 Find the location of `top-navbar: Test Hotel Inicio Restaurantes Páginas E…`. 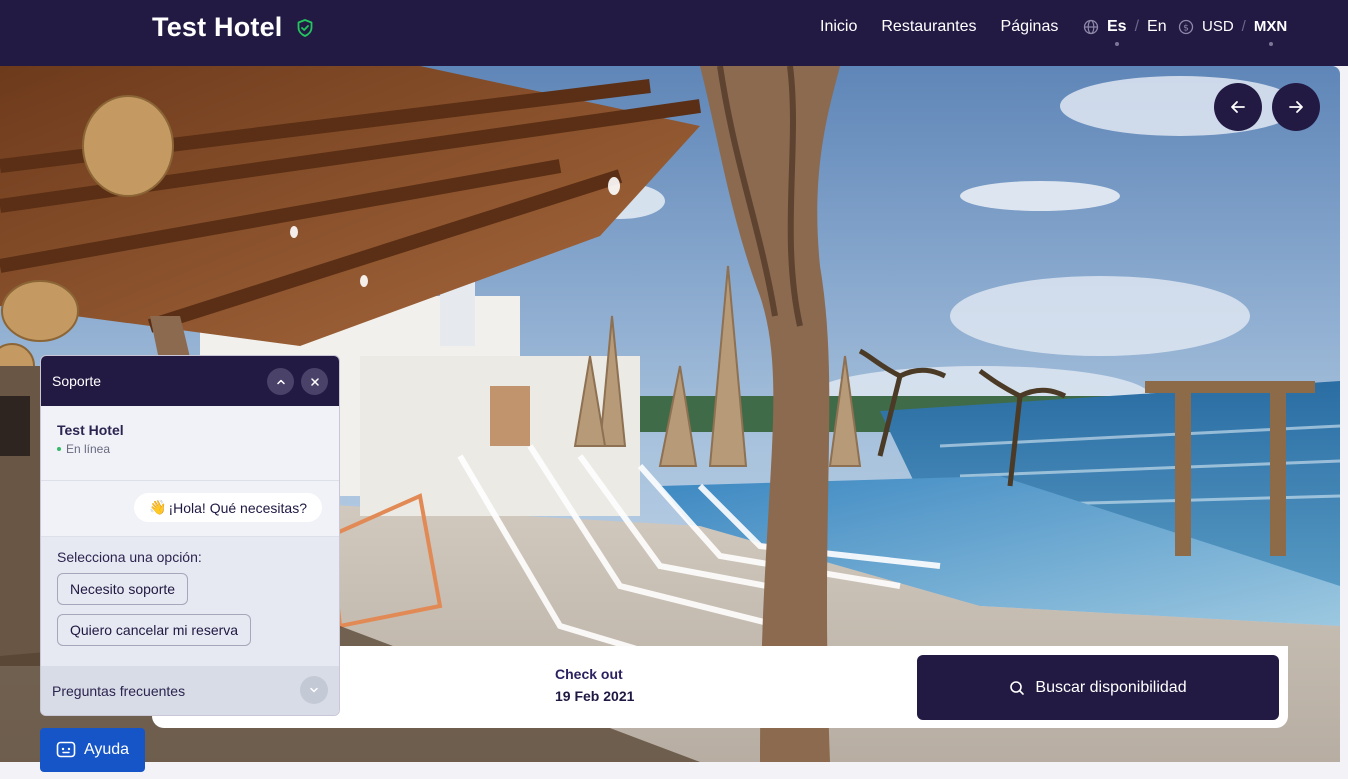

top-navbar: Test Hotel Inicio Restaurantes Páginas E… is located at coordinates (674, 33).